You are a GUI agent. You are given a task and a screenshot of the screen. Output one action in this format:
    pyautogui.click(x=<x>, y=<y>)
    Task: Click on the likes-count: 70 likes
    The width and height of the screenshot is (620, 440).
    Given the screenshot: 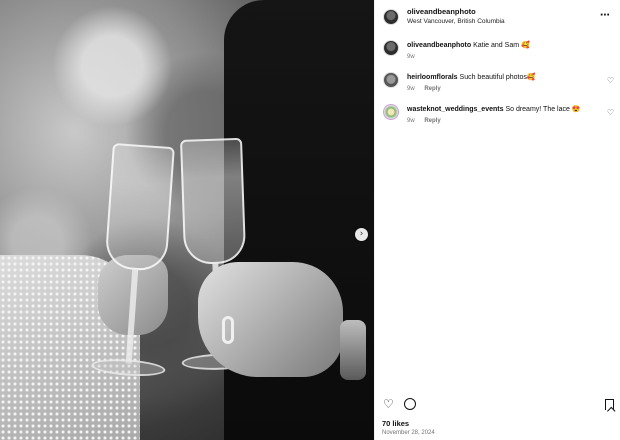 What is the action you would take?
    pyautogui.click(x=395, y=423)
    